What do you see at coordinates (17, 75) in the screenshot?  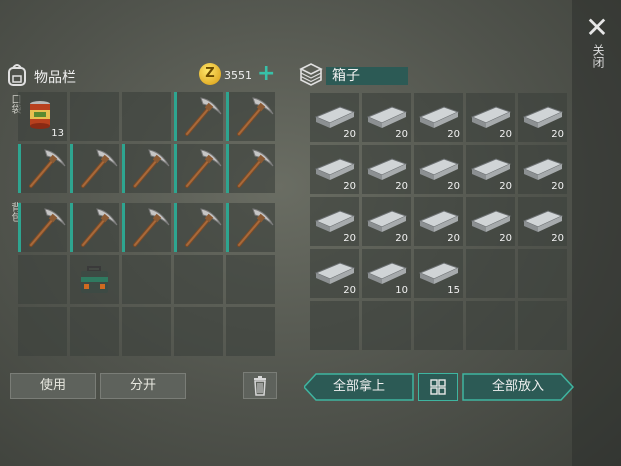 I see `backpack-icon` at bounding box center [17, 75].